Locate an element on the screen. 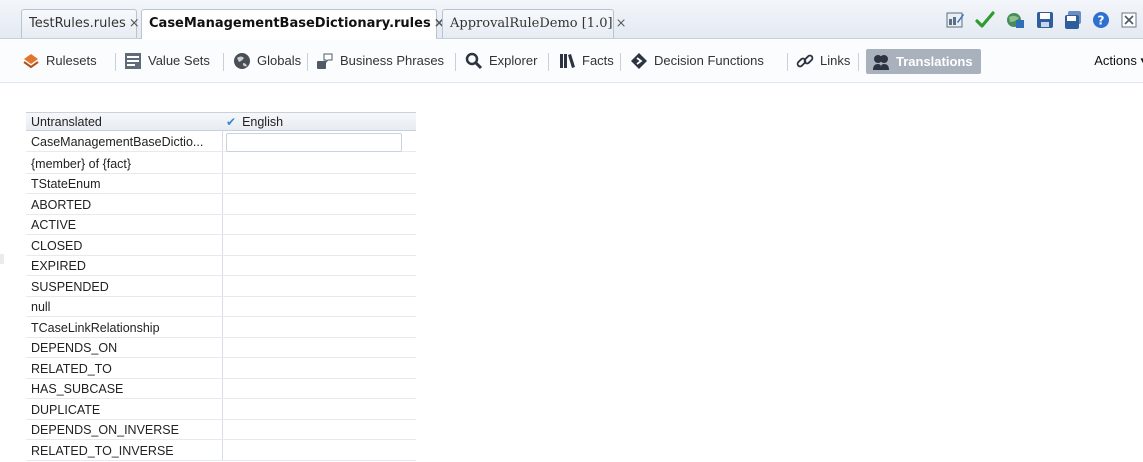 This screenshot has height=462, width=1143. untranslated-cell: CLOSED is located at coordinates (57, 246).